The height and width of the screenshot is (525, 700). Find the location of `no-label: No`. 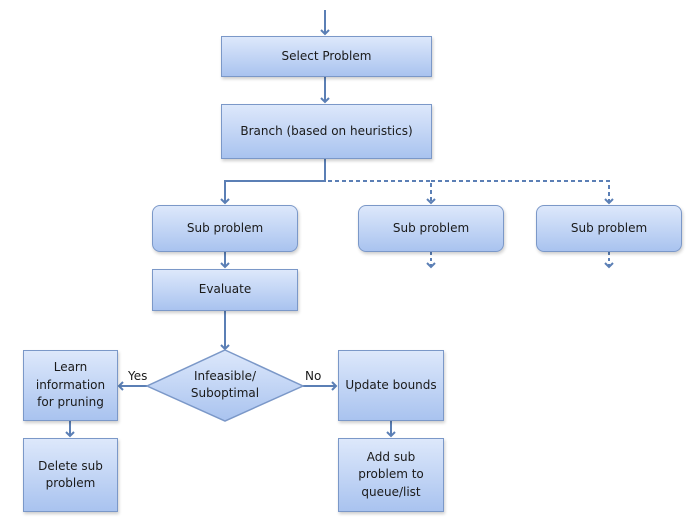

no-label: No is located at coordinates (313, 376).